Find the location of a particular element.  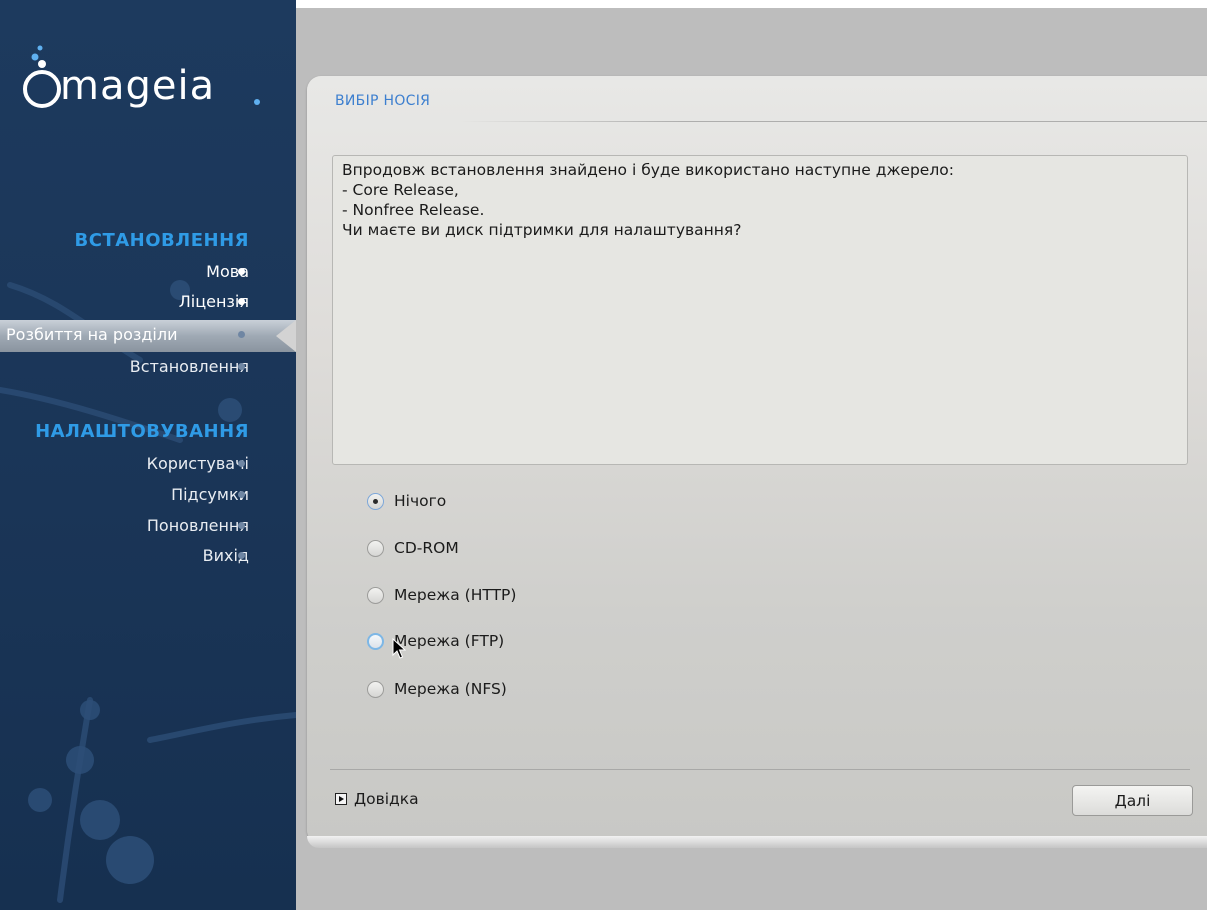

option-none: Нічого is located at coordinates (406, 501).